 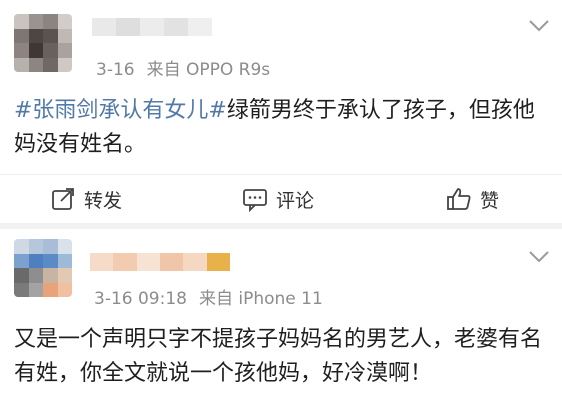 What do you see at coordinates (115, 70) in the screenshot?
I see `post-time: 3-16` at bounding box center [115, 70].